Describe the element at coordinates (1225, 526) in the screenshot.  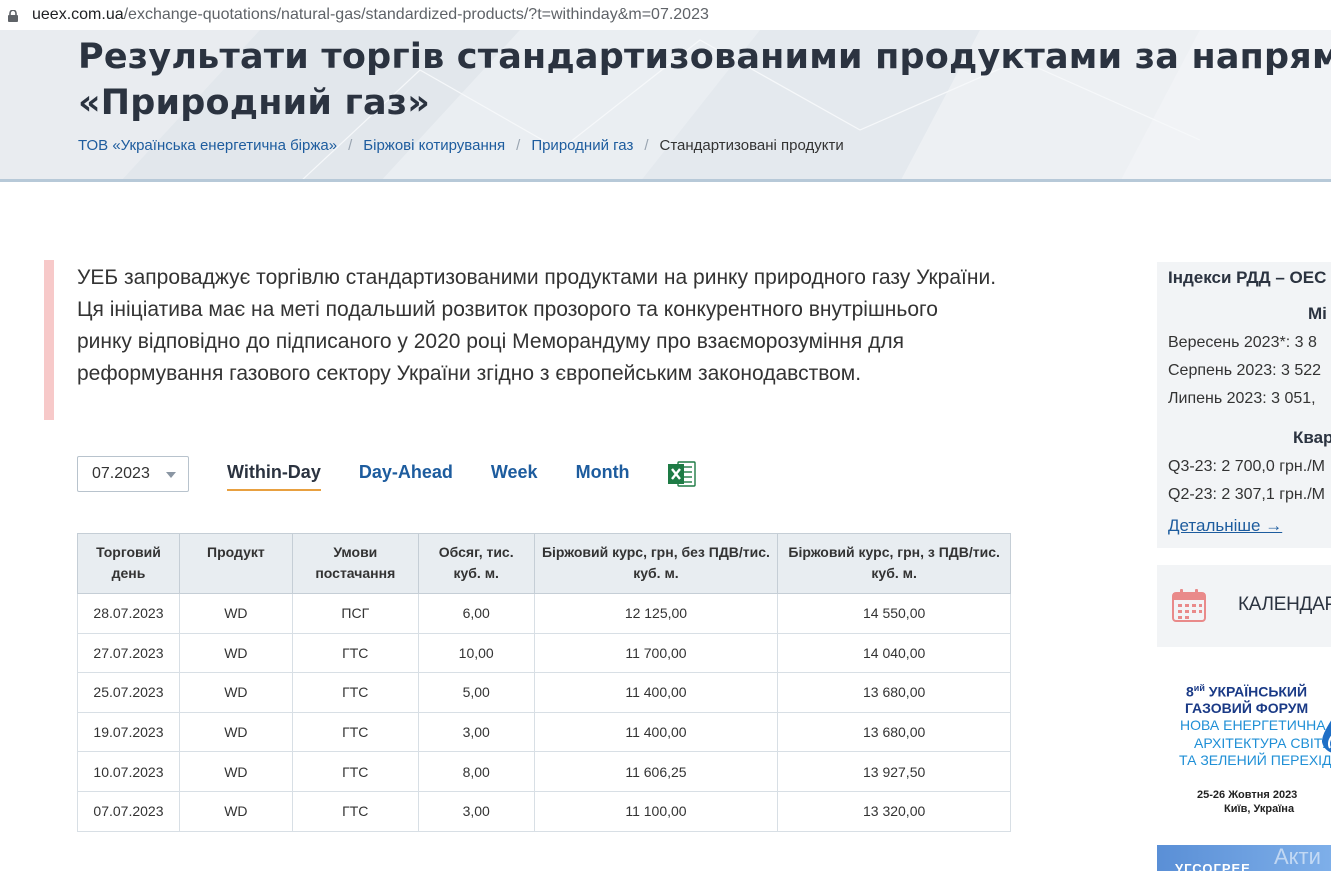
I see `sidebar-more-link: Детальніше →` at that location.